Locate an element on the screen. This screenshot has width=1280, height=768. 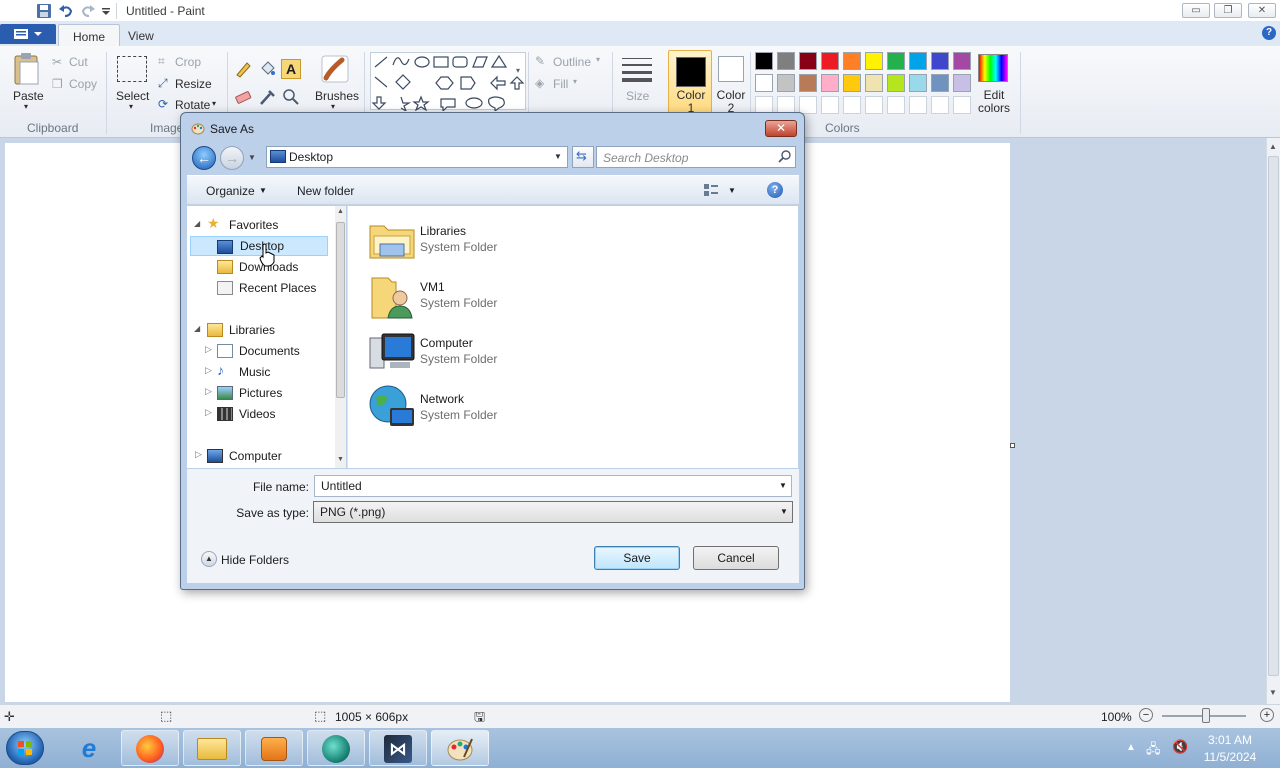
zoom-slider-thumb is located at coordinates (1206, 715).